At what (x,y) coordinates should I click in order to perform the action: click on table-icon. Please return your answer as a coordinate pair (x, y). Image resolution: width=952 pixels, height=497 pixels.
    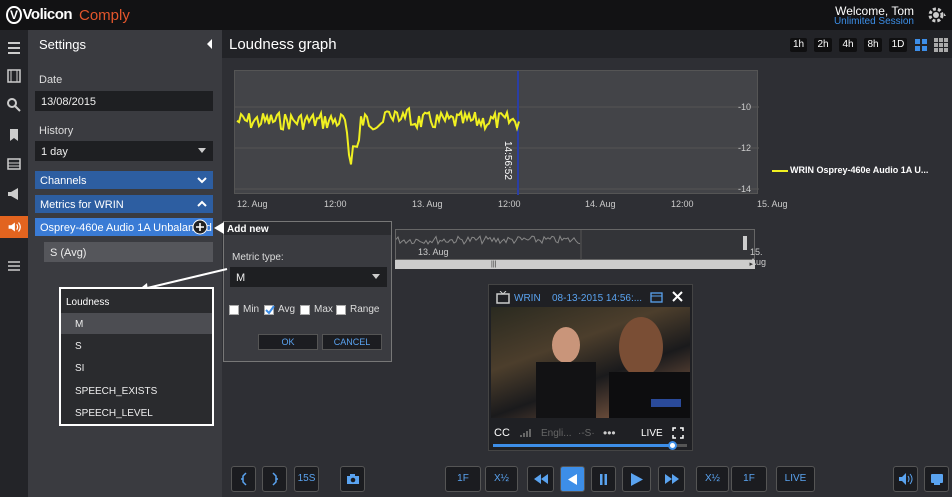
    Looking at the image, I should click on (14, 164).